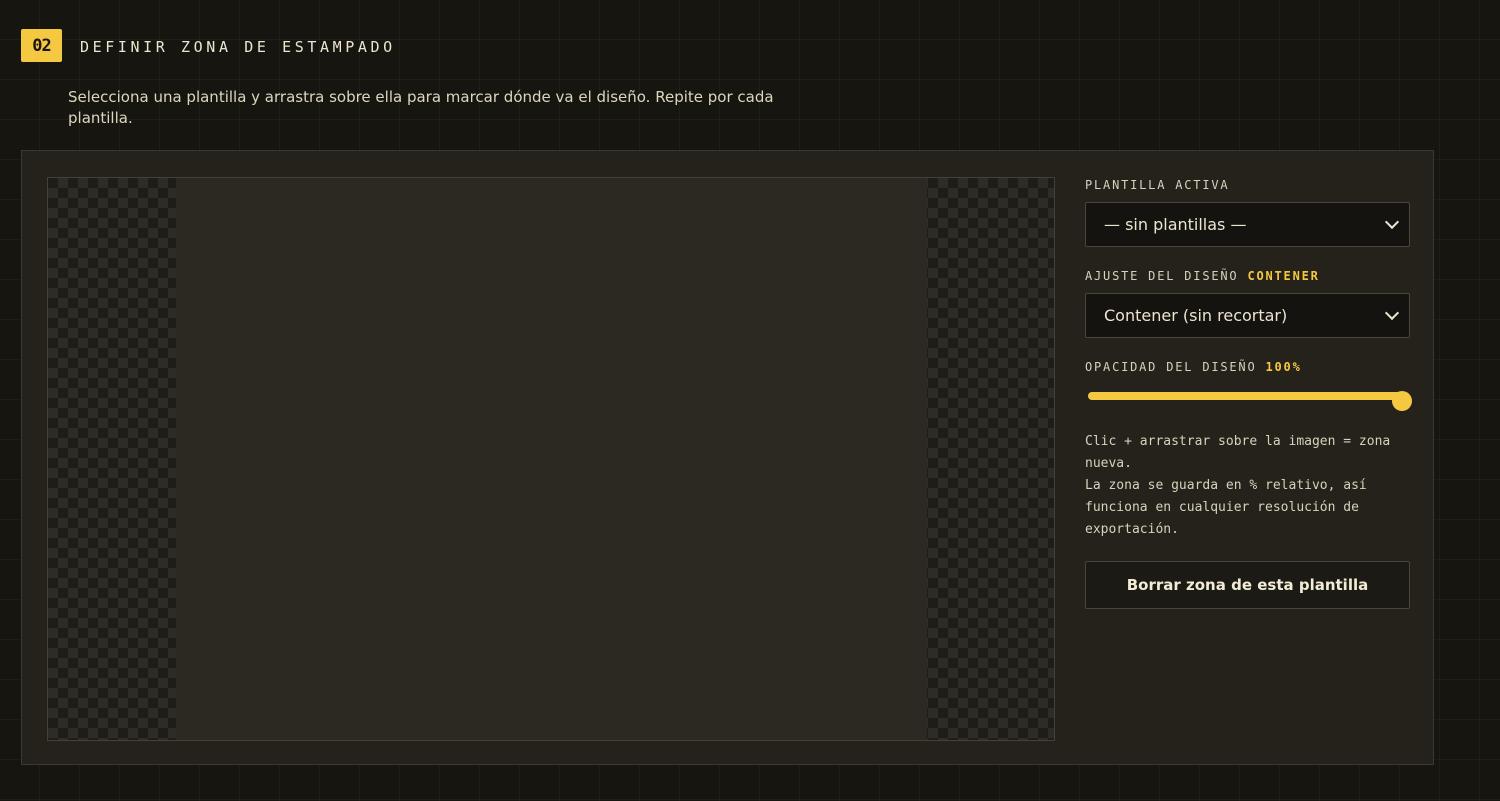  Describe the element at coordinates (1247, 224) in the screenshot. I see `active-template-select: — sin plantillas —` at that location.